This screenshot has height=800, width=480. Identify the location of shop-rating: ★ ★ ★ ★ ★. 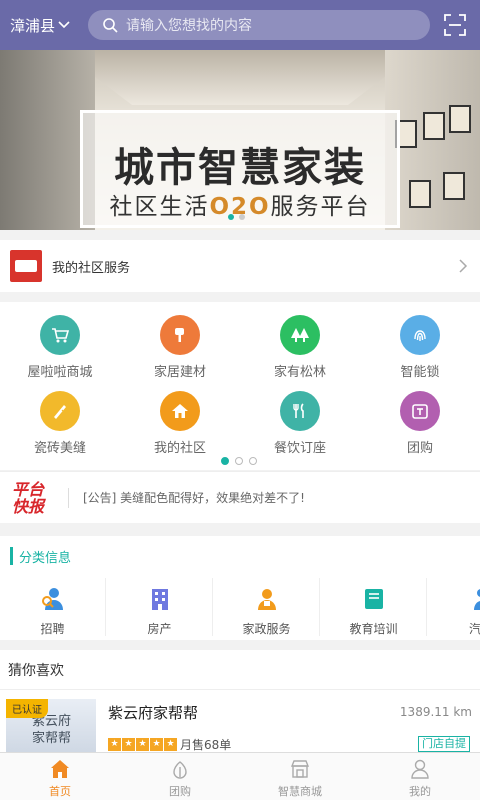
(142, 744).